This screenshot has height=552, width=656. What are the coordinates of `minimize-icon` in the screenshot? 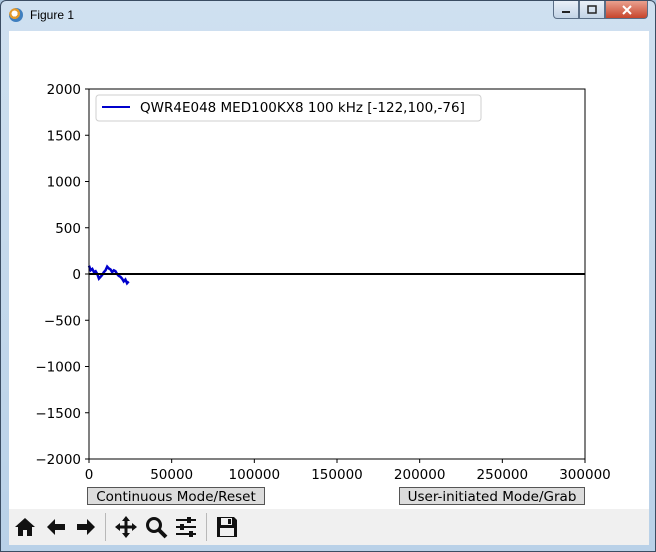 It's located at (566, 11).